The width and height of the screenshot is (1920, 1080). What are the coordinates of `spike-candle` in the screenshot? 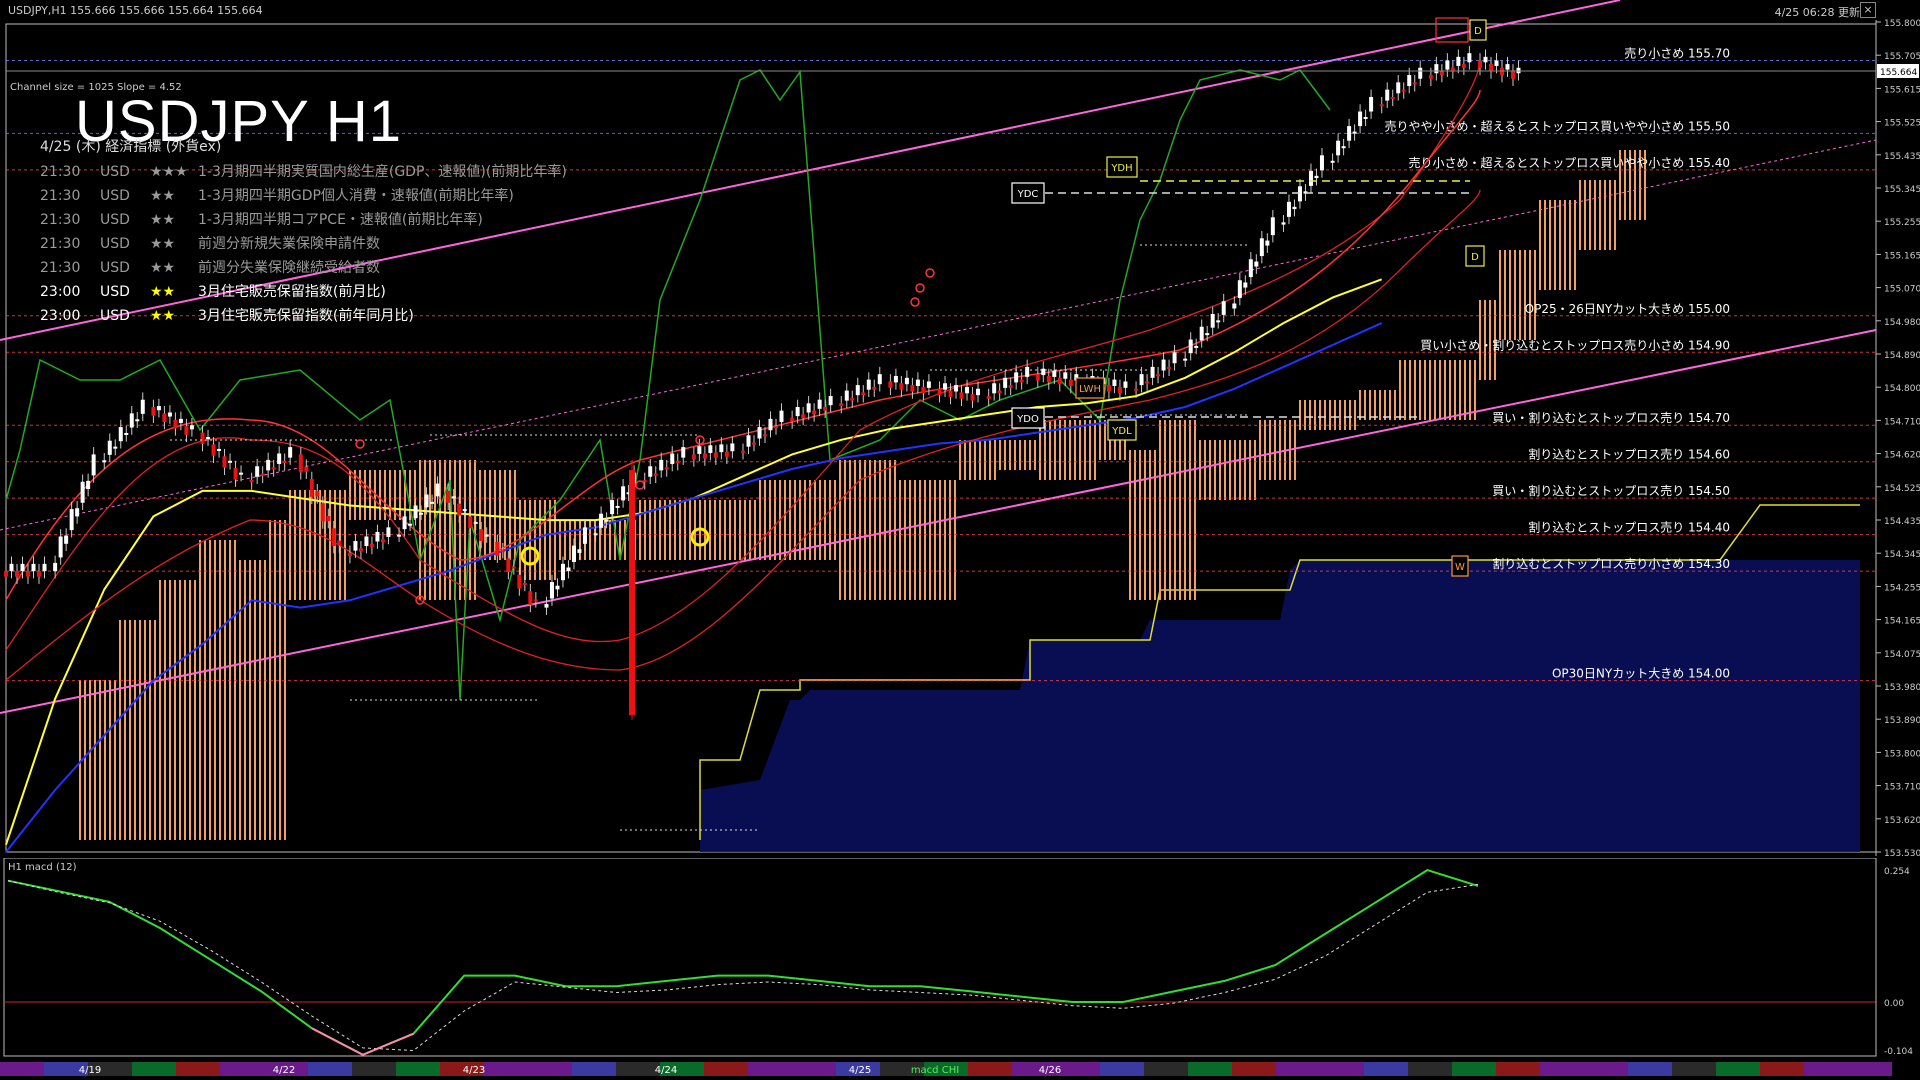 It's located at (632, 592).